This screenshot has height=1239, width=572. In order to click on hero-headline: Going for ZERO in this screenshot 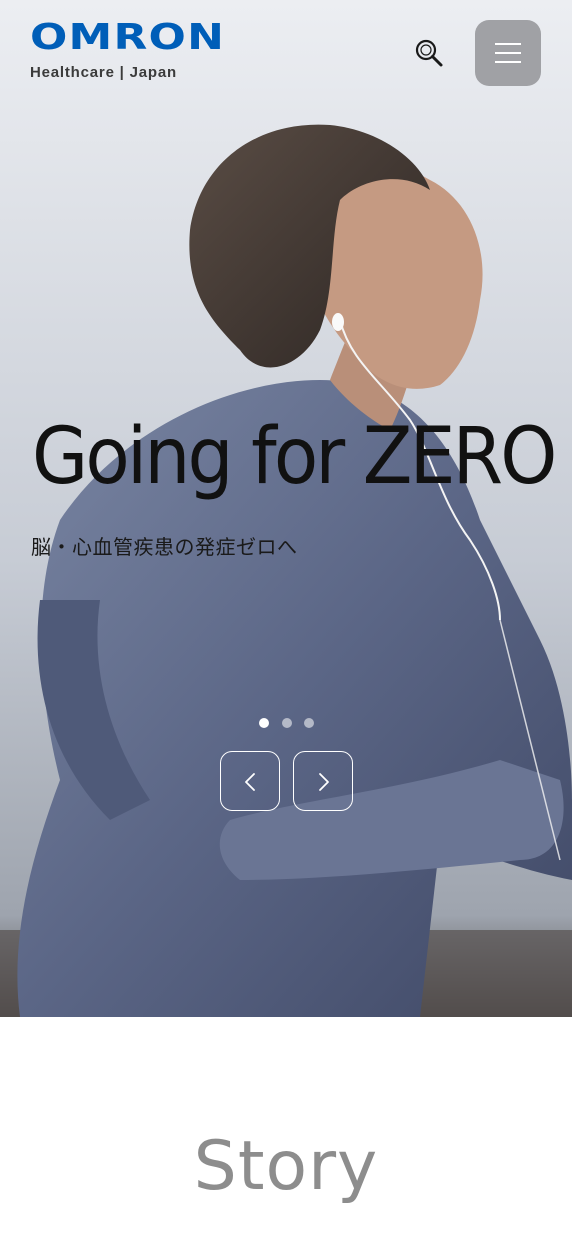, I will do `click(294, 457)`.